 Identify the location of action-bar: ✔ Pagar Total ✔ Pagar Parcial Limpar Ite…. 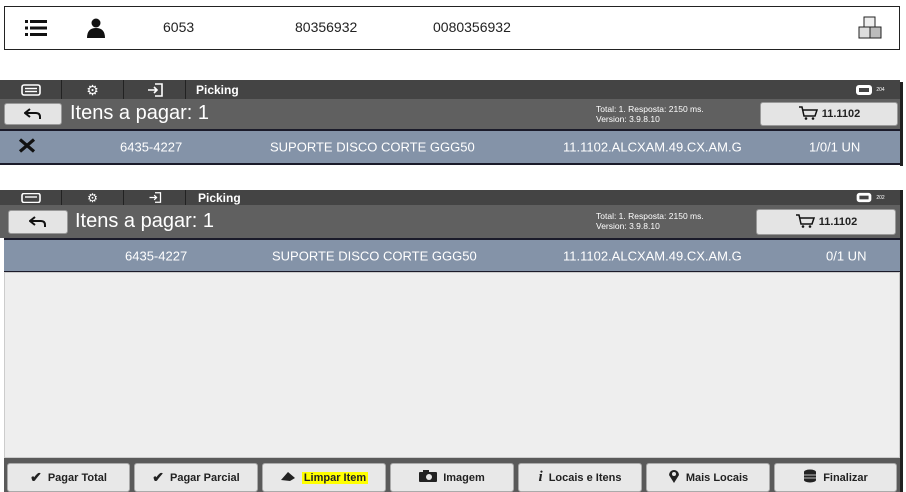
(452, 475).